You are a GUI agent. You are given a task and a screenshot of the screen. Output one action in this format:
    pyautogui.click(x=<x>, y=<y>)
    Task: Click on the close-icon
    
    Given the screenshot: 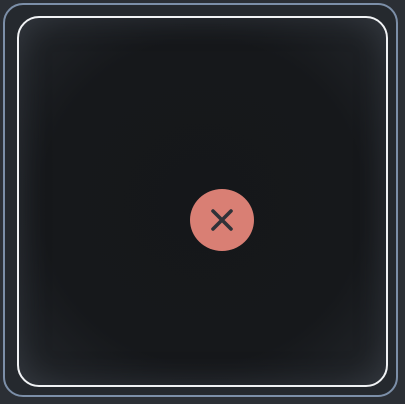 What is the action you would take?
    pyautogui.click(x=222, y=220)
    